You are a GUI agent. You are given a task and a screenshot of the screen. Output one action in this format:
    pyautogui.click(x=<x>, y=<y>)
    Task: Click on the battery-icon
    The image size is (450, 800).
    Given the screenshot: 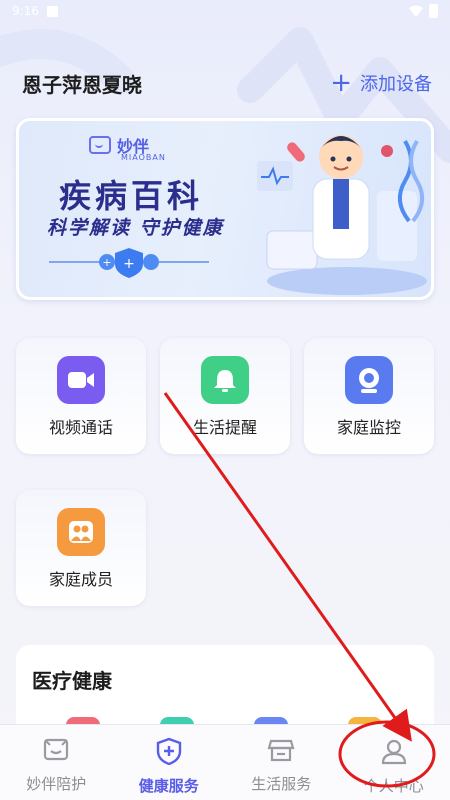 What is the action you would take?
    pyautogui.click(x=433, y=11)
    